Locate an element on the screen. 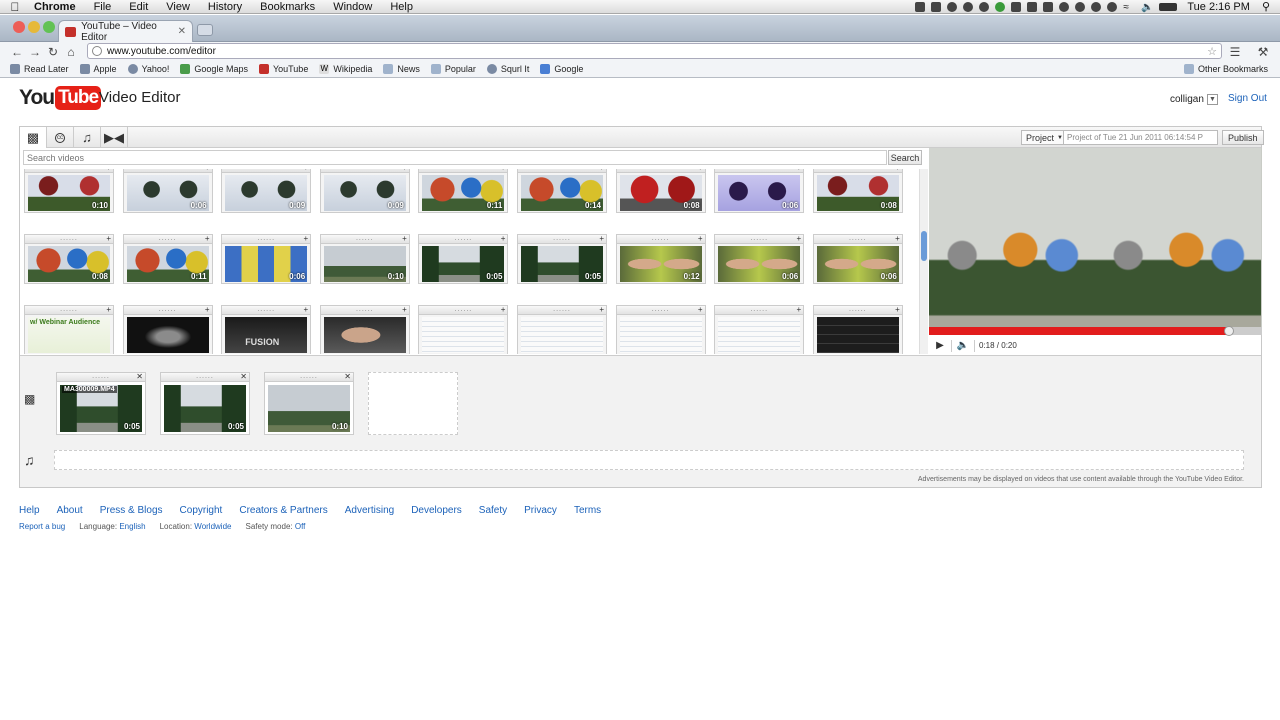 This screenshot has width=1280, height=720. tray-green-icon is located at coordinates (1000, 6).